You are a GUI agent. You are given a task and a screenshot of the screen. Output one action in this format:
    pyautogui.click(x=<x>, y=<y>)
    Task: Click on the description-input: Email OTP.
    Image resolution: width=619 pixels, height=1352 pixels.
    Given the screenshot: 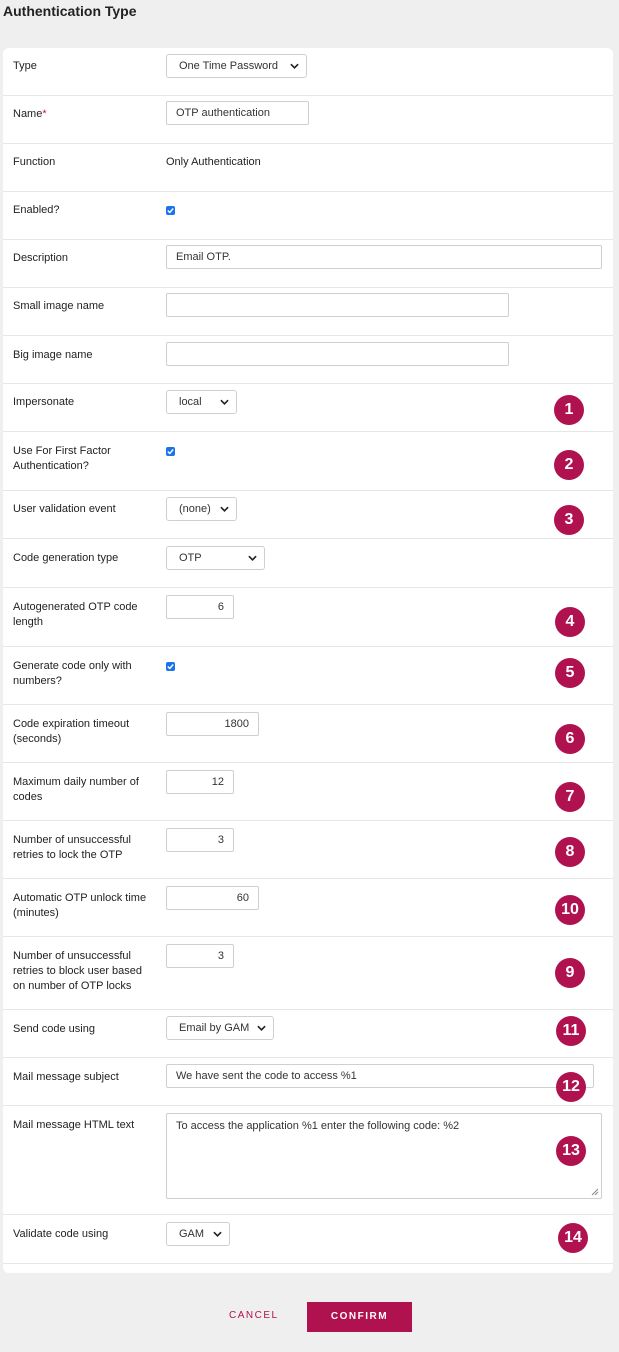 What is the action you would take?
    pyautogui.click(x=384, y=257)
    